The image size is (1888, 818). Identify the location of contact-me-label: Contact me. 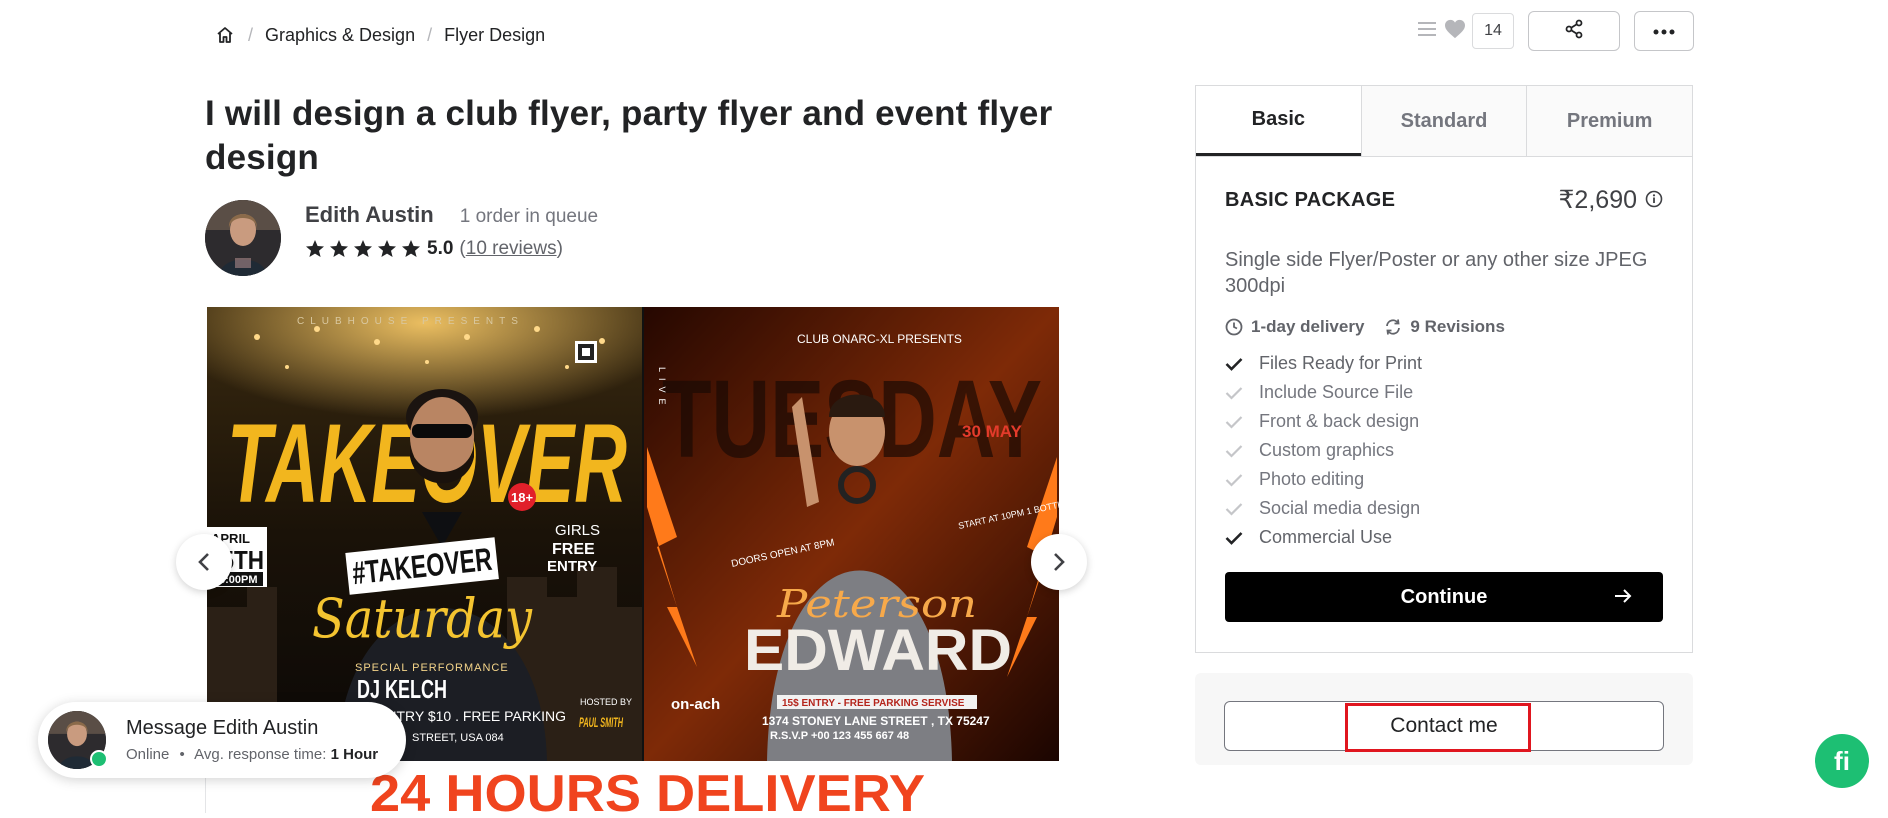
(1444, 725).